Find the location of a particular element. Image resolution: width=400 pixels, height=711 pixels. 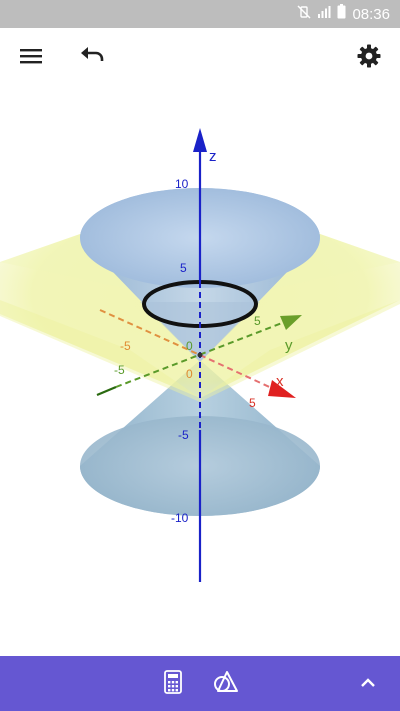

status-time: 08:36 is located at coordinates (371, 14).